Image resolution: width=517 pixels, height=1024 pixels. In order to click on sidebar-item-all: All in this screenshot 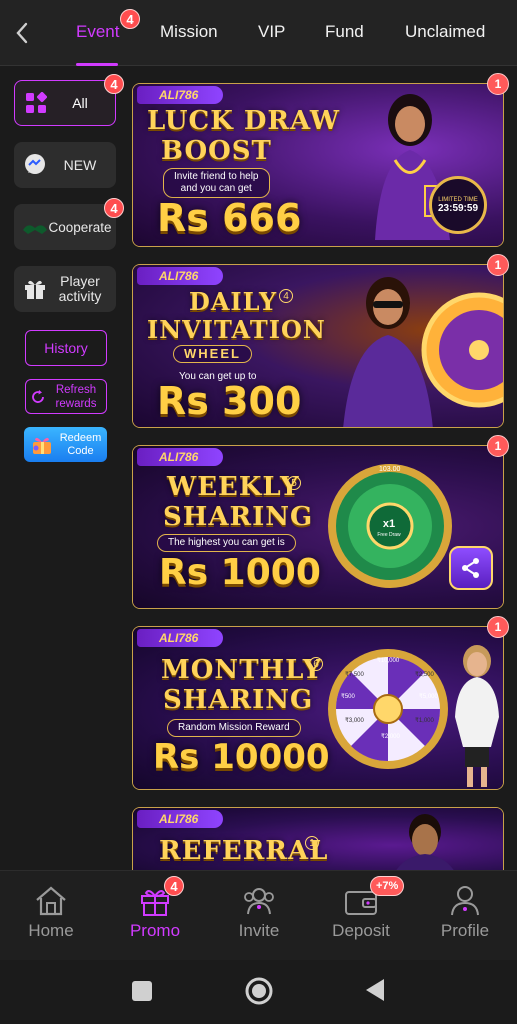, I will do `click(65, 103)`.